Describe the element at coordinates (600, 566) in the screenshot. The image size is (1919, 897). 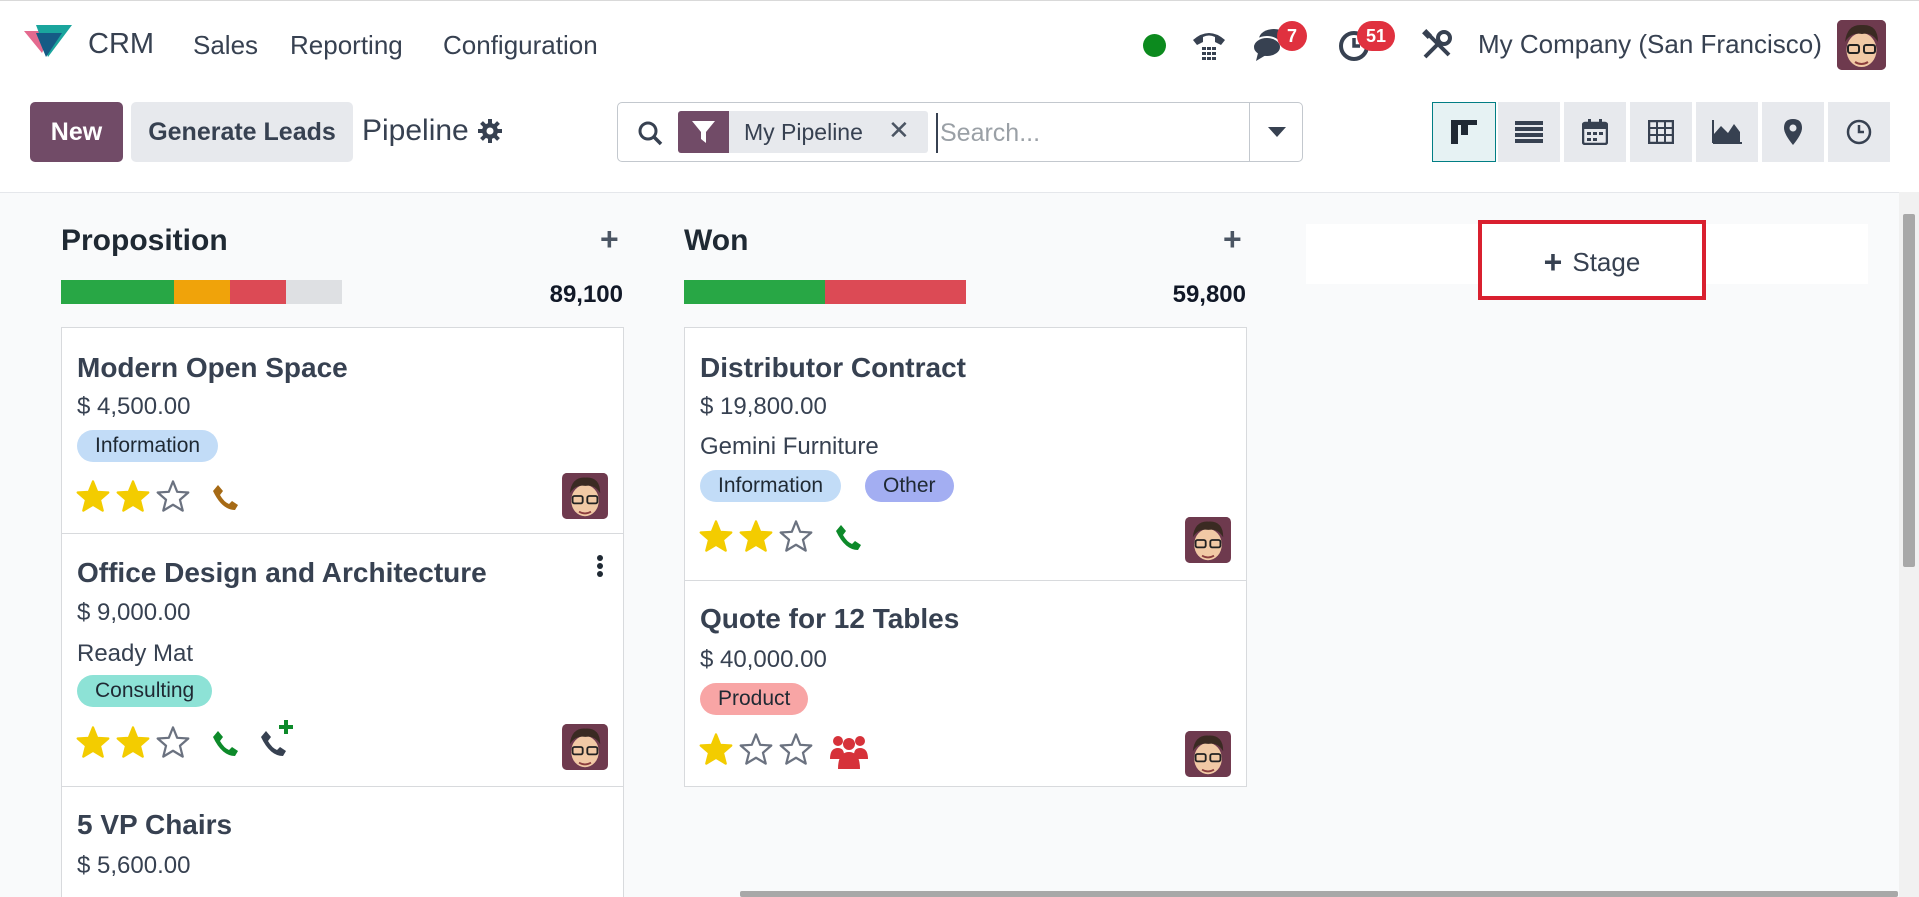
I see `card-menu-icon` at that location.